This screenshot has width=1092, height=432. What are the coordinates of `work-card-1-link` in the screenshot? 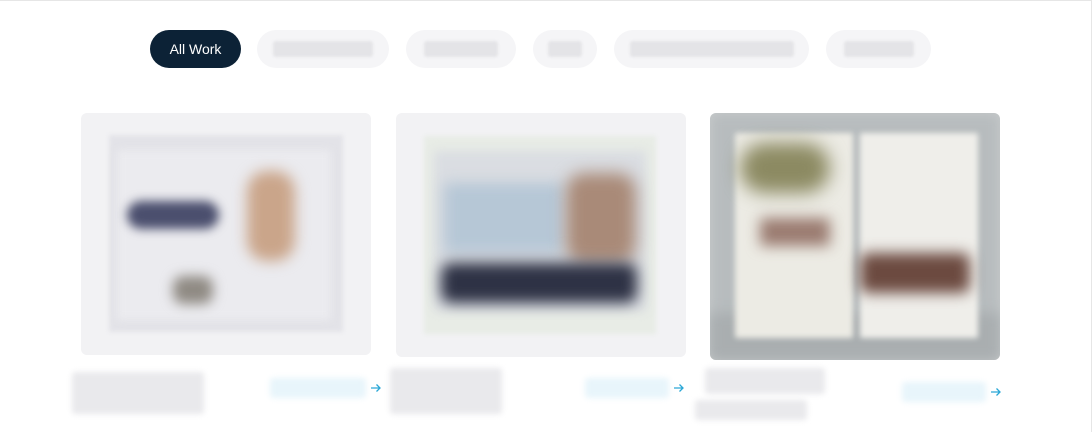 It's located at (326, 388).